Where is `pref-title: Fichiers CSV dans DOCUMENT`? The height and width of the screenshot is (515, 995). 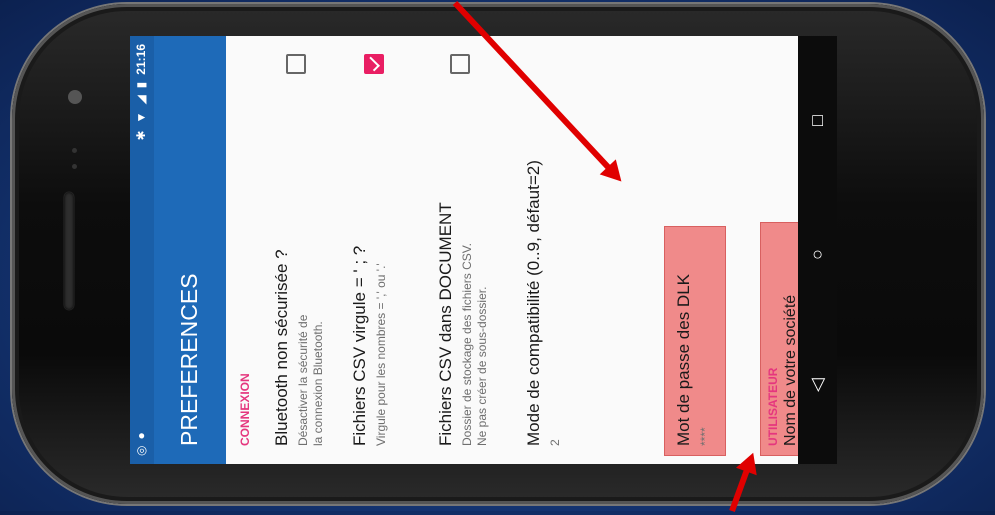 pref-title: Fichiers CSV dans DOCUMENT is located at coordinates (445, 324).